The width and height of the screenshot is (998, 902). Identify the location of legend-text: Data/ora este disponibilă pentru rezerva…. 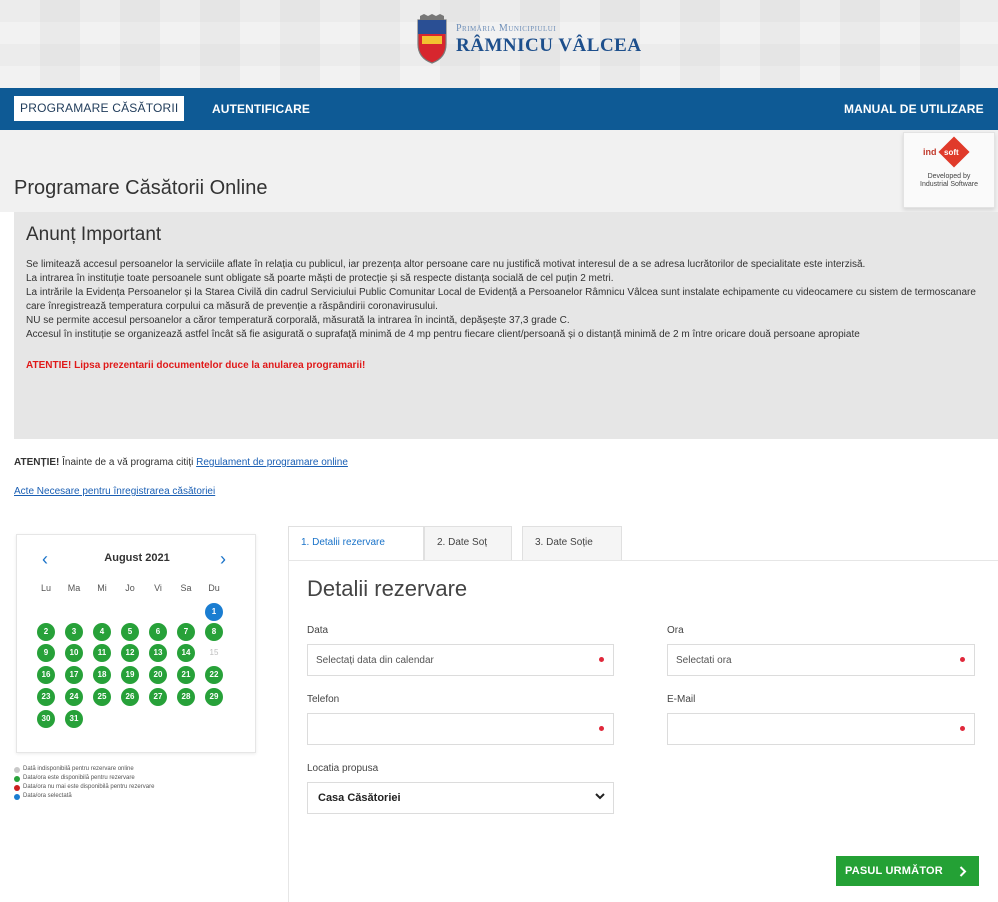
(79, 778).